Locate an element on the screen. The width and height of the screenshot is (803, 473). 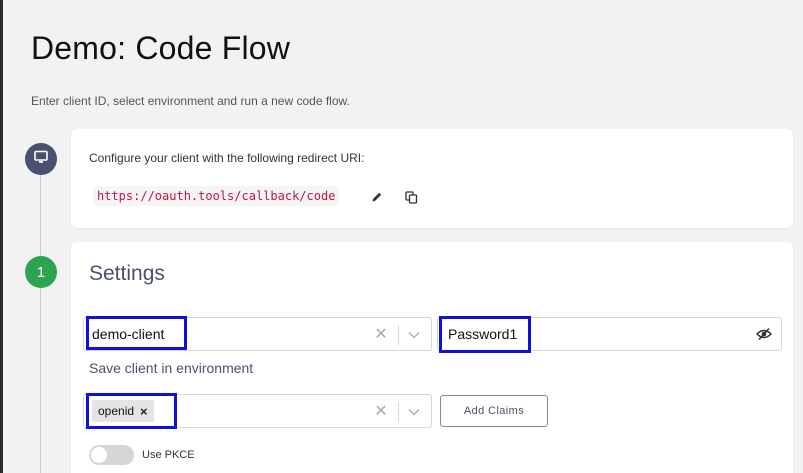
use-pkce-label: Use PKCE is located at coordinates (168, 455).